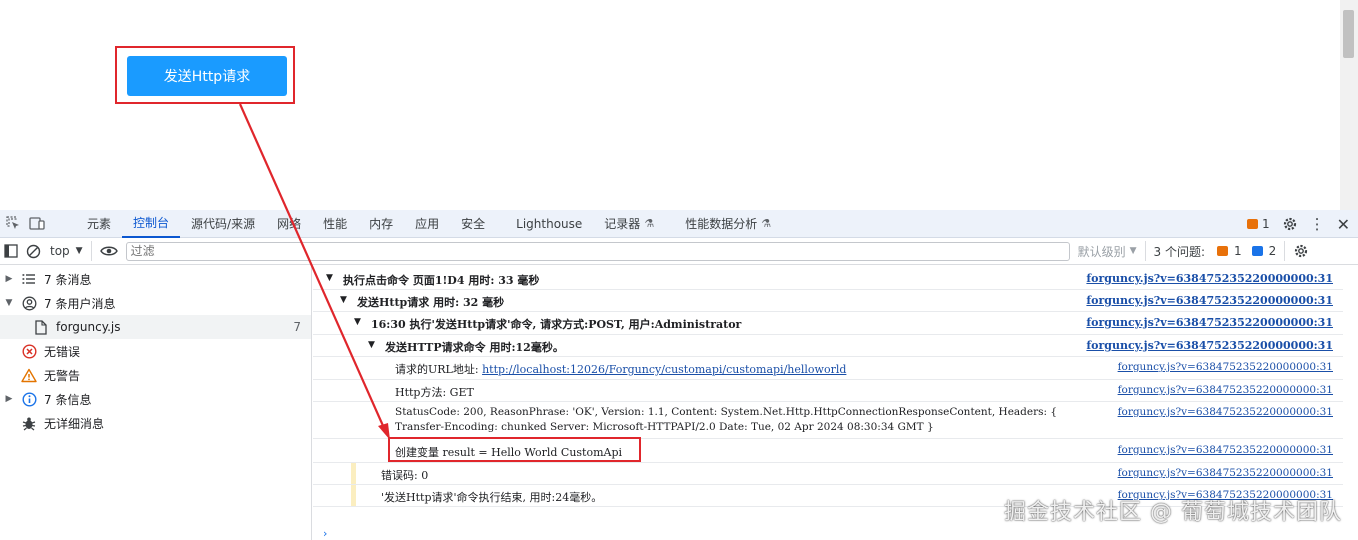 The image size is (1358, 540). Describe the element at coordinates (439, 369) in the screenshot. I see `console-message-text: 请求的URL地址:` at that location.